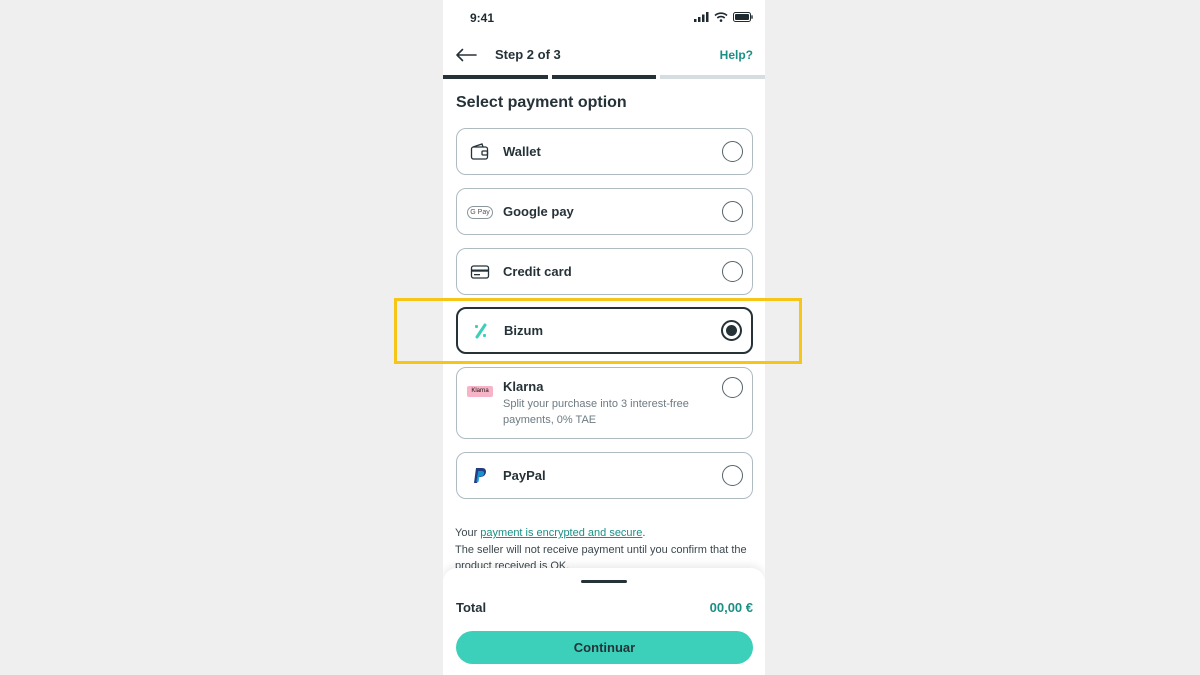 This screenshot has width=1200, height=675. What do you see at coordinates (480, 391) in the screenshot?
I see `klarna-icon: Klarna` at bounding box center [480, 391].